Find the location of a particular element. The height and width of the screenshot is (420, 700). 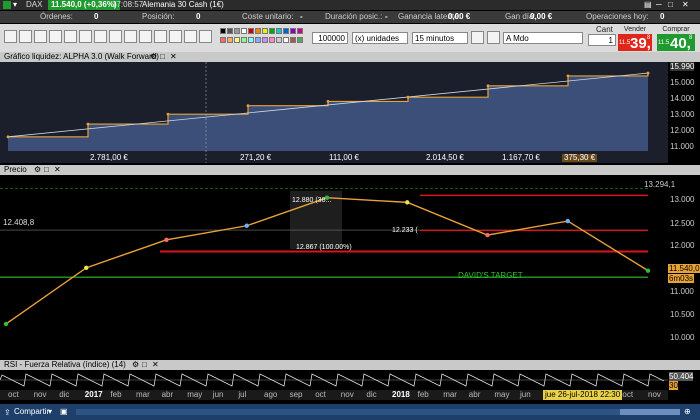

refresh-icon is located at coordinates (477, 37).